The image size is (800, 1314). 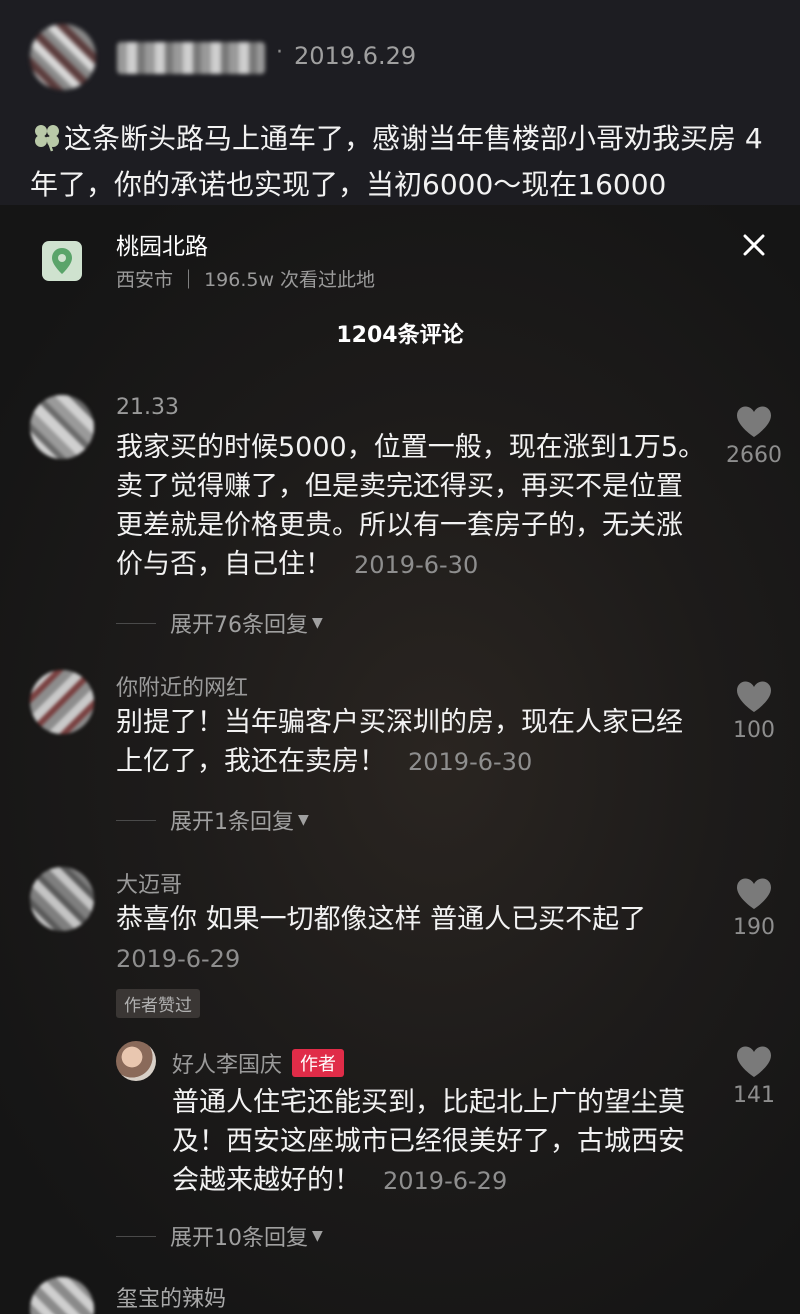 I want to click on comment-text: 别提了！当年骗客户买深圳的房，现在人家已经上亿了，我还在卖房！ 2019-6-30, so click(x=411, y=742).